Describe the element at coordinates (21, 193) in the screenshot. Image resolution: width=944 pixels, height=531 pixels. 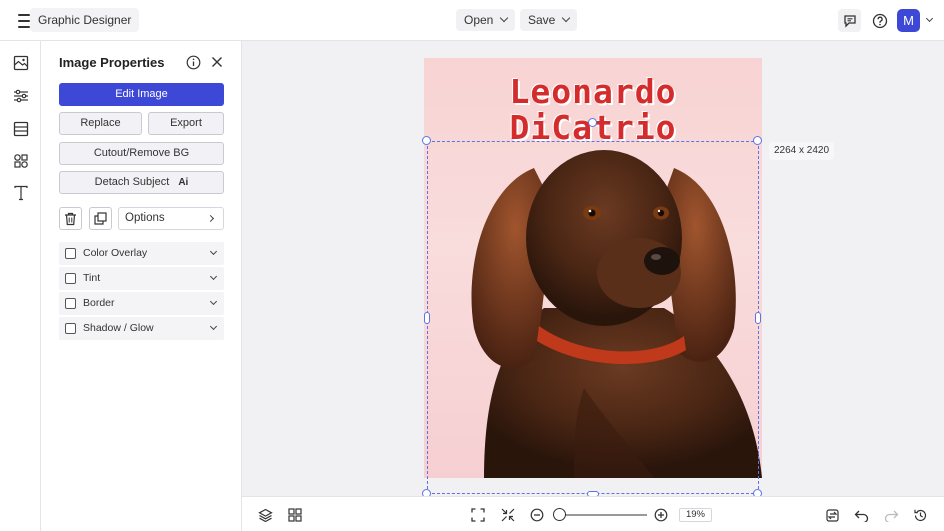
I see `text-tool-icon` at that location.